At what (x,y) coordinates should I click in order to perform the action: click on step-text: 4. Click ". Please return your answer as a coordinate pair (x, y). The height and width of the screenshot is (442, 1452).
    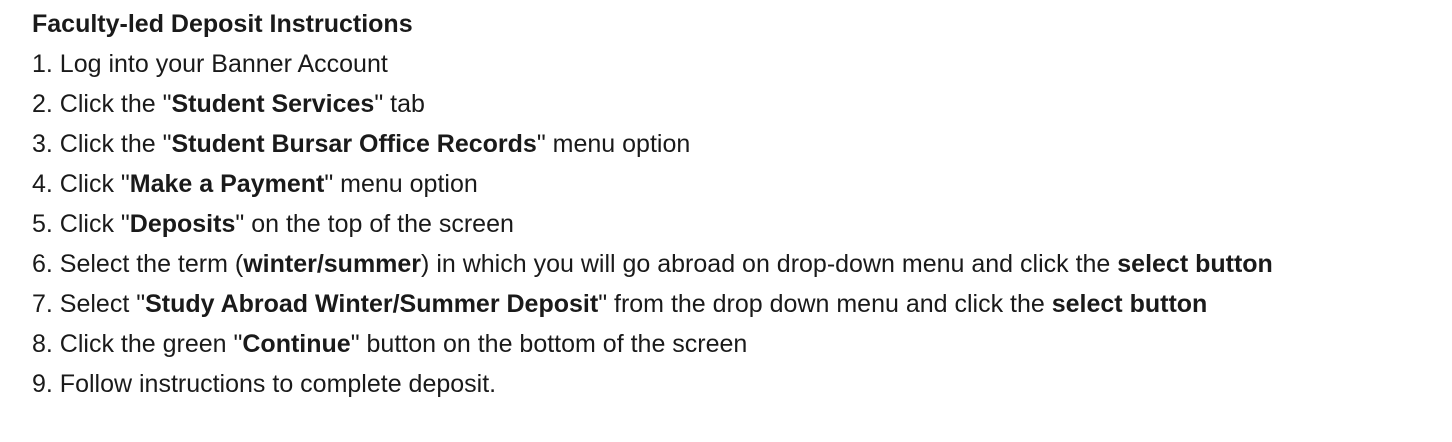
    Looking at the image, I should click on (81, 184).